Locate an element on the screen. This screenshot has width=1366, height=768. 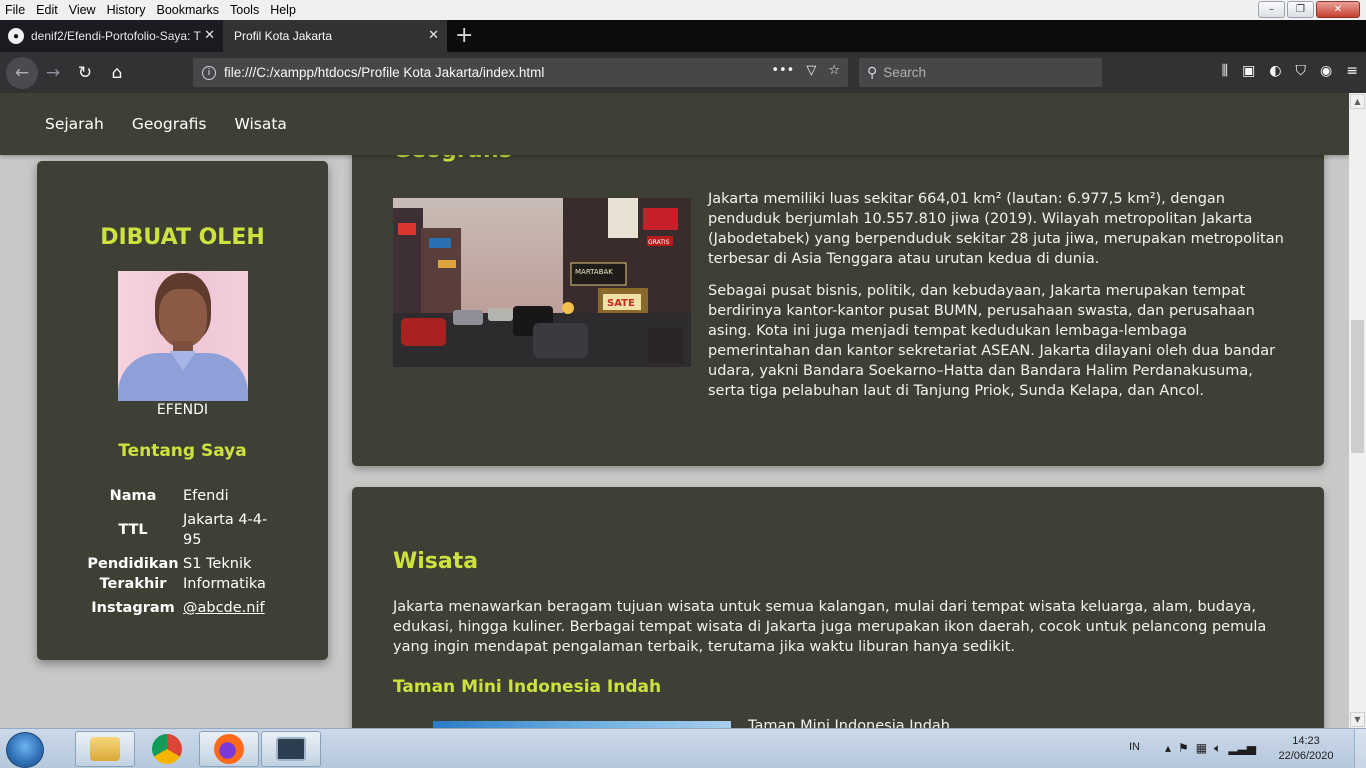
account-icon: ◉ is located at coordinates (1326, 71).